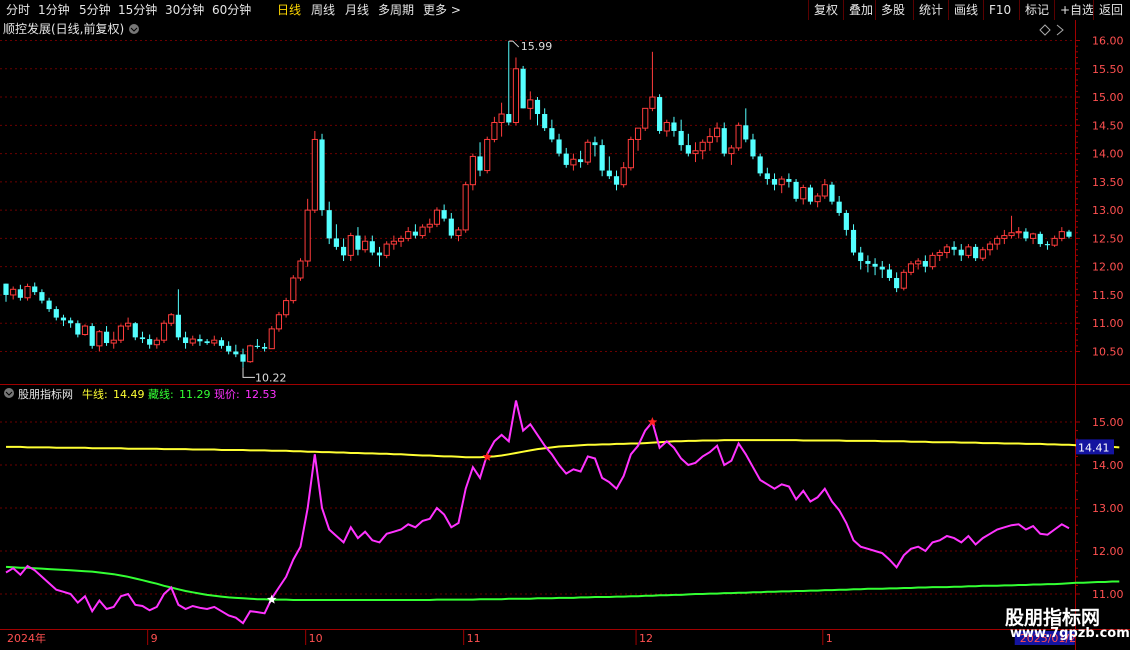 This screenshot has height=650, width=1130. Describe the element at coordinates (1108, 41) in the screenshot. I see `main-y-tick-label: 16.00` at that location.